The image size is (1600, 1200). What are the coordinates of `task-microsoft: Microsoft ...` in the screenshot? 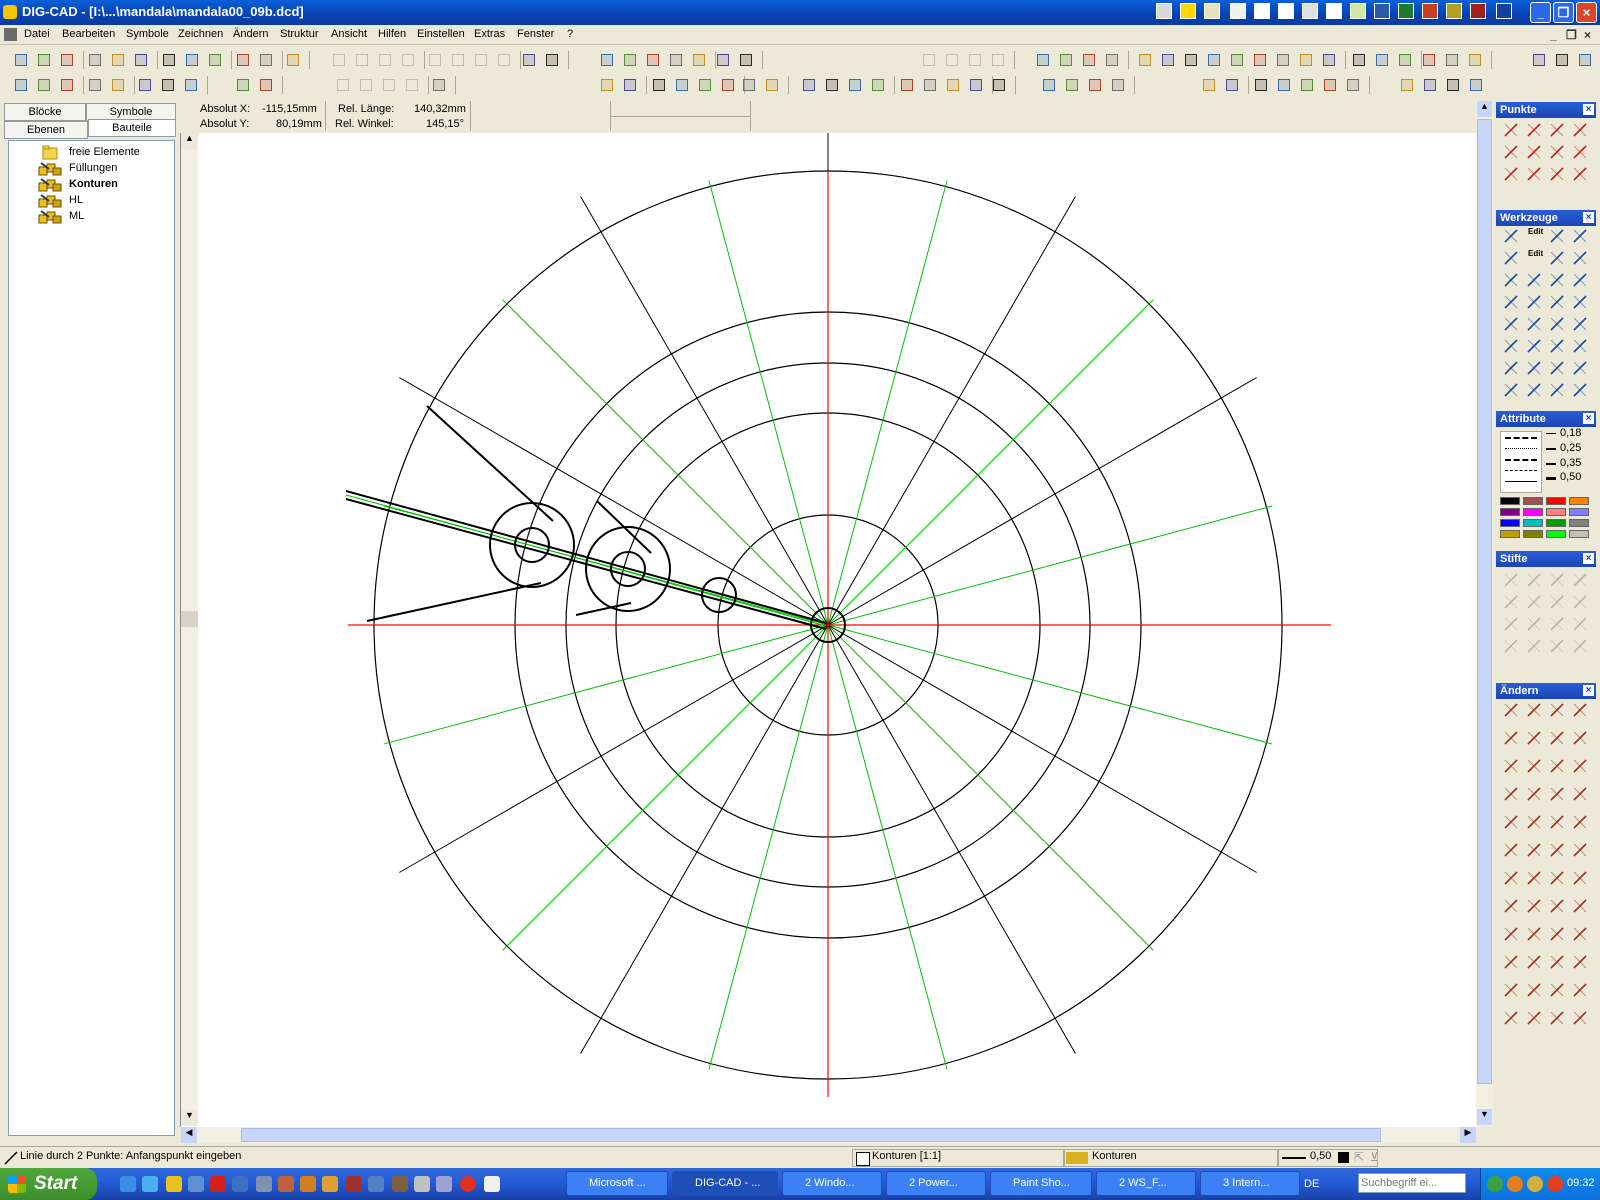 It's located at (617, 1183).